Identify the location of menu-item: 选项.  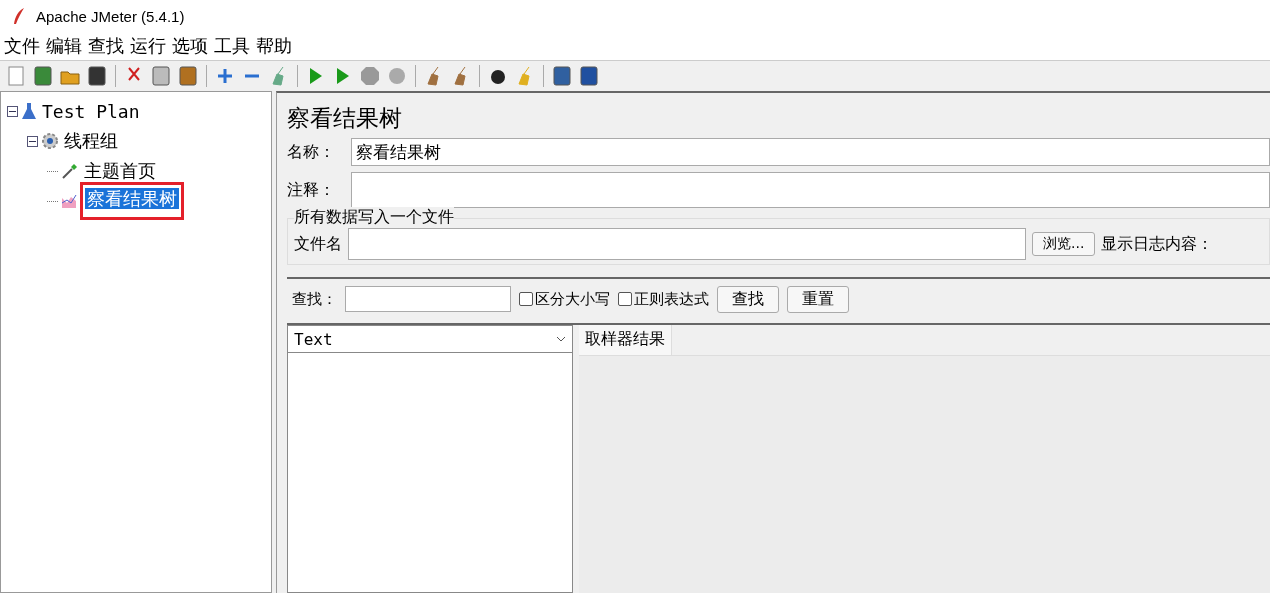
(190, 46).